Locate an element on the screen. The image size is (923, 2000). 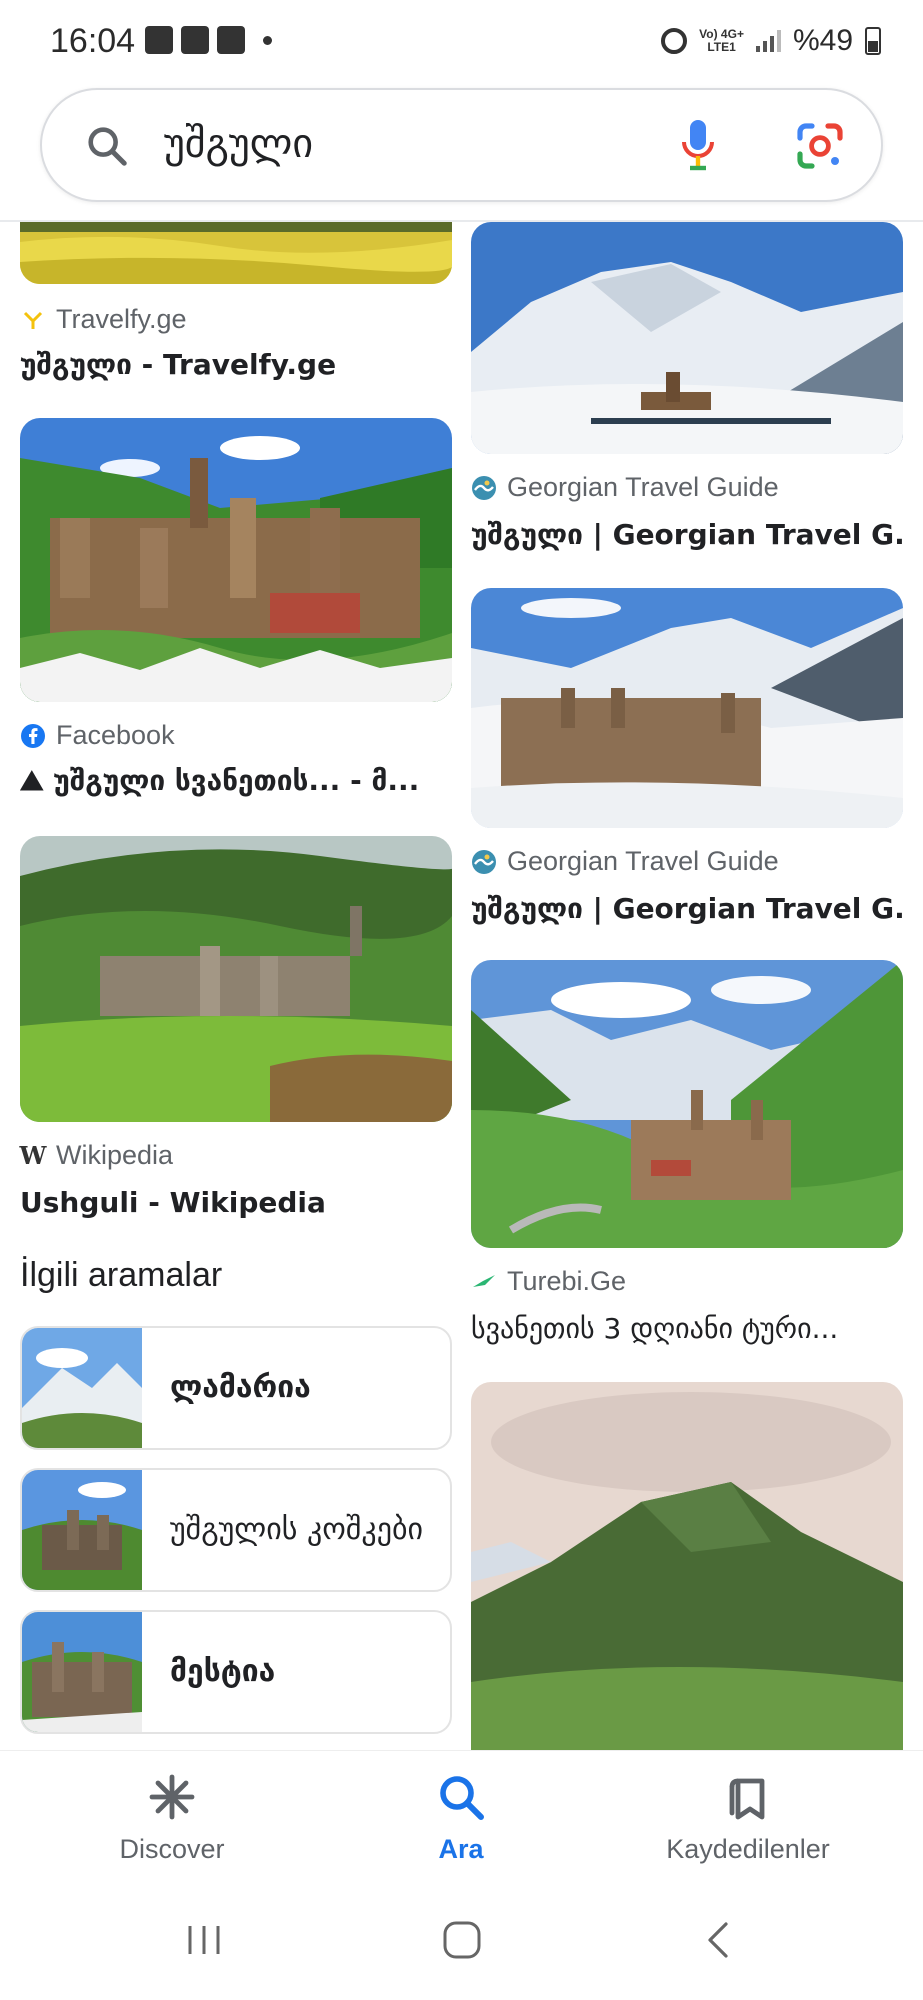
travelfy-icon is located at coordinates (33, 320).